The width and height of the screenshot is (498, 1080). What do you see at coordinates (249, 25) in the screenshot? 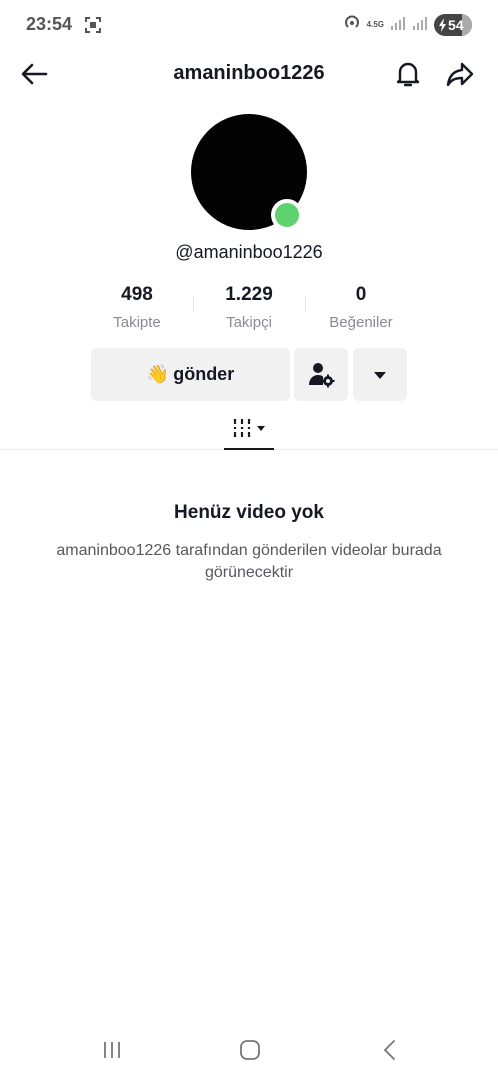
I see `status-bar: 23:54 4.5G 54` at bounding box center [249, 25].